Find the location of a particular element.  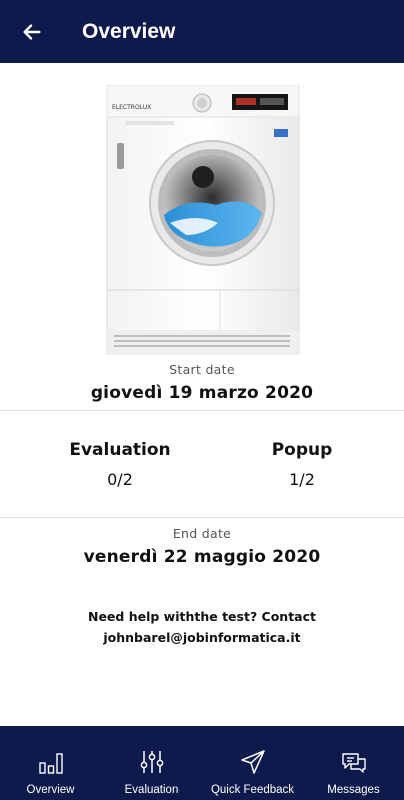

chat-bubbles-icon is located at coordinates (353, 763).